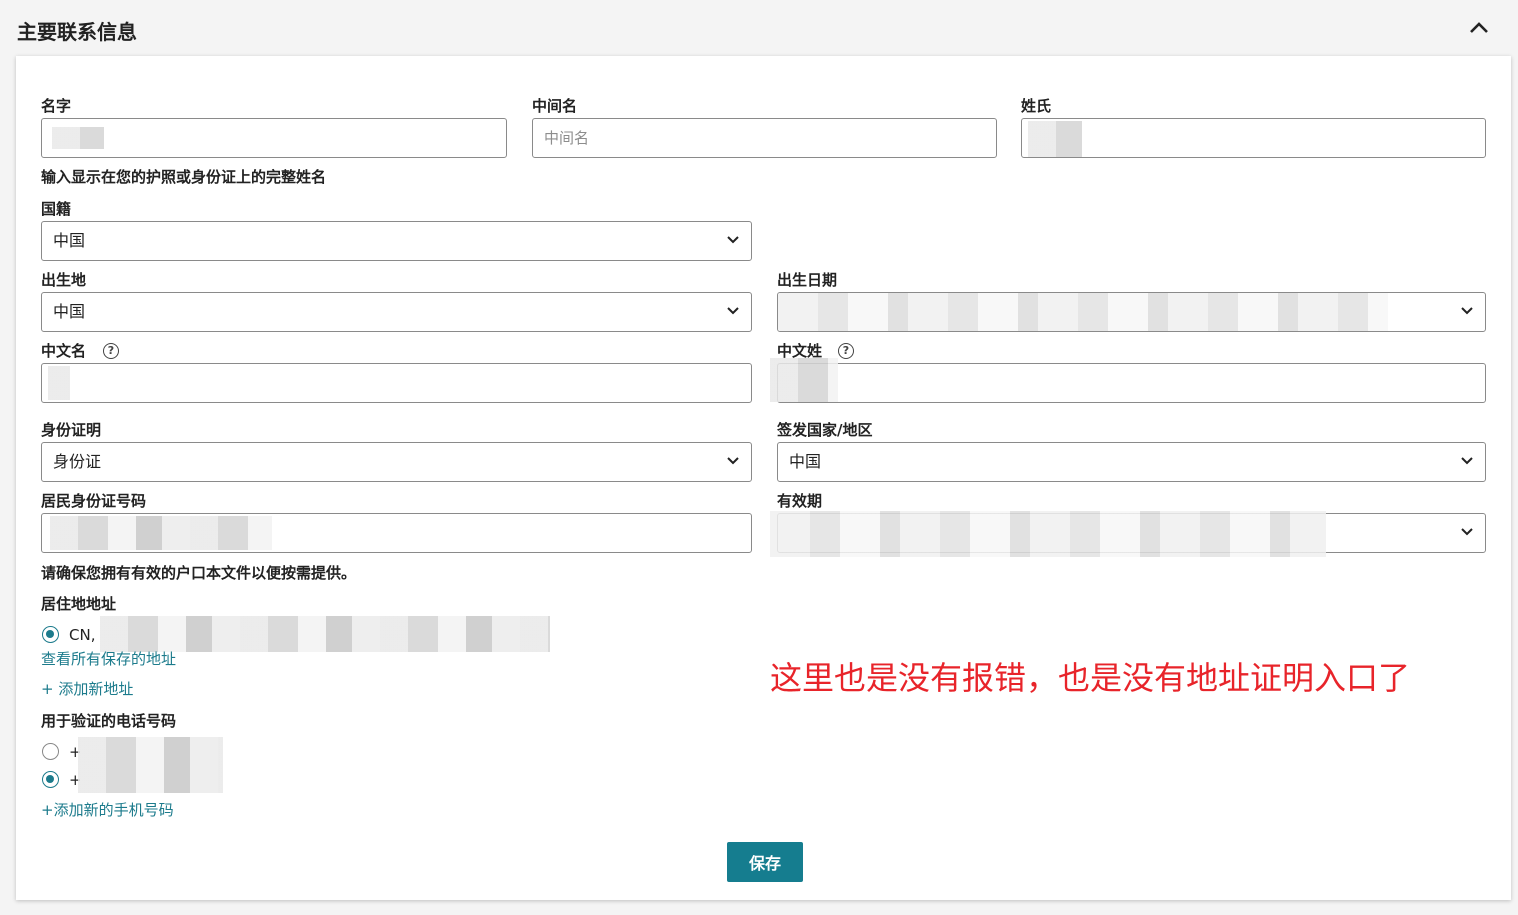 The image size is (1518, 915). What do you see at coordinates (69, 311) in the screenshot?
I see `birthplace-value: 中国` at bounding box center [69, 311].